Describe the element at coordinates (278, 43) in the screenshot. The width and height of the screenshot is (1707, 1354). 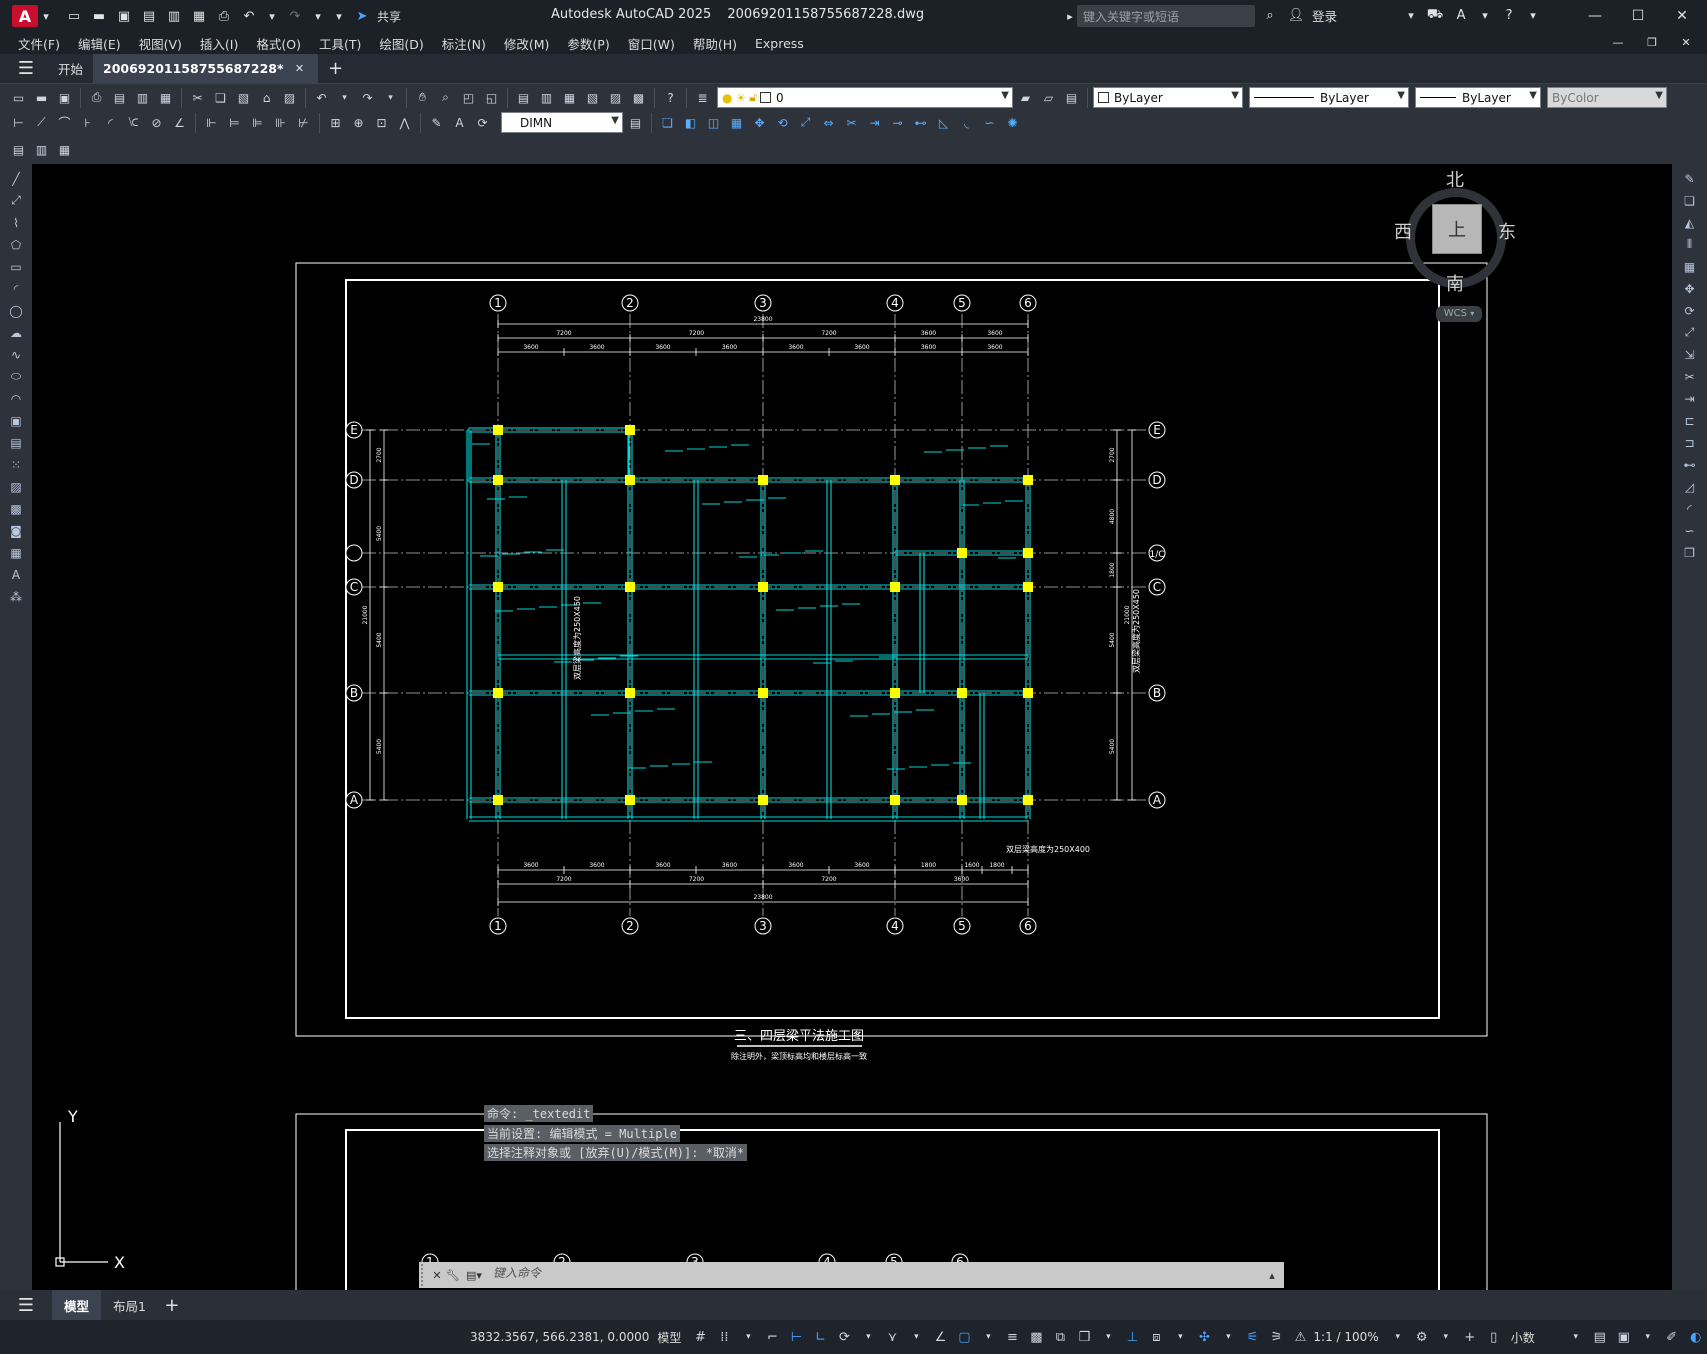
I see `menu-item-4: 格式(O)` at that location.